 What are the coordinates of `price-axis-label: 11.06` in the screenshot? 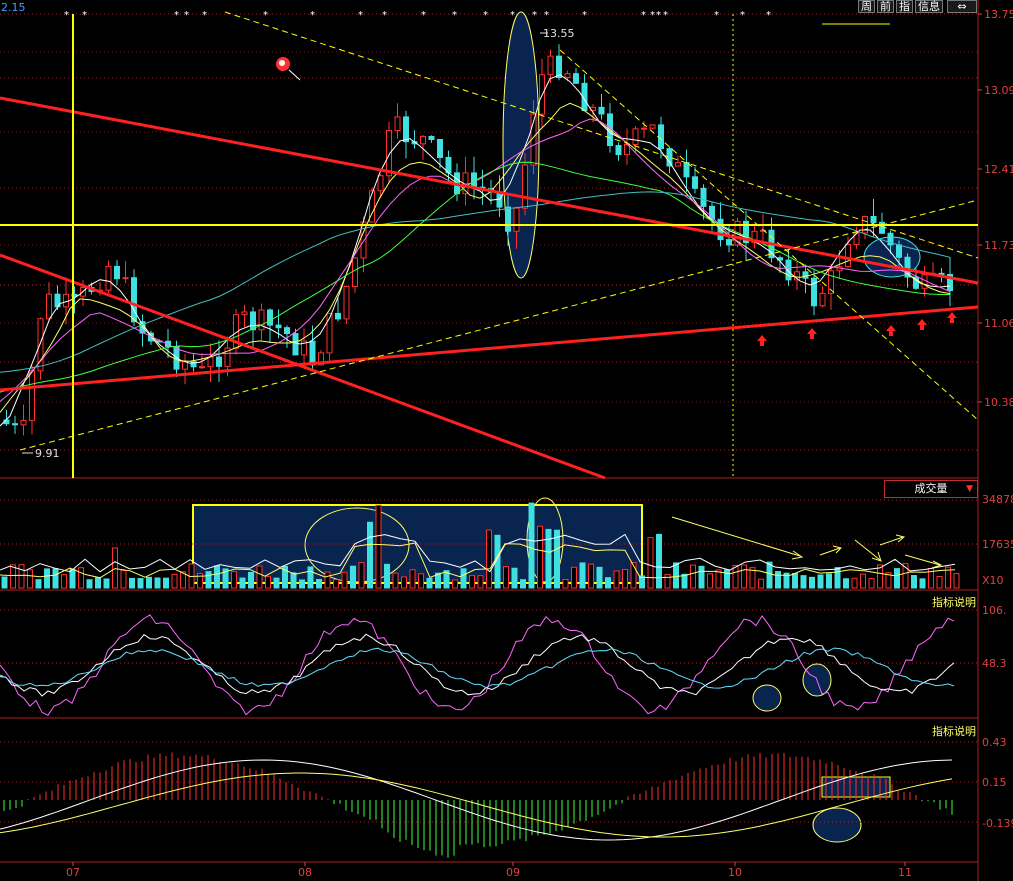 It's located at (998, 323).